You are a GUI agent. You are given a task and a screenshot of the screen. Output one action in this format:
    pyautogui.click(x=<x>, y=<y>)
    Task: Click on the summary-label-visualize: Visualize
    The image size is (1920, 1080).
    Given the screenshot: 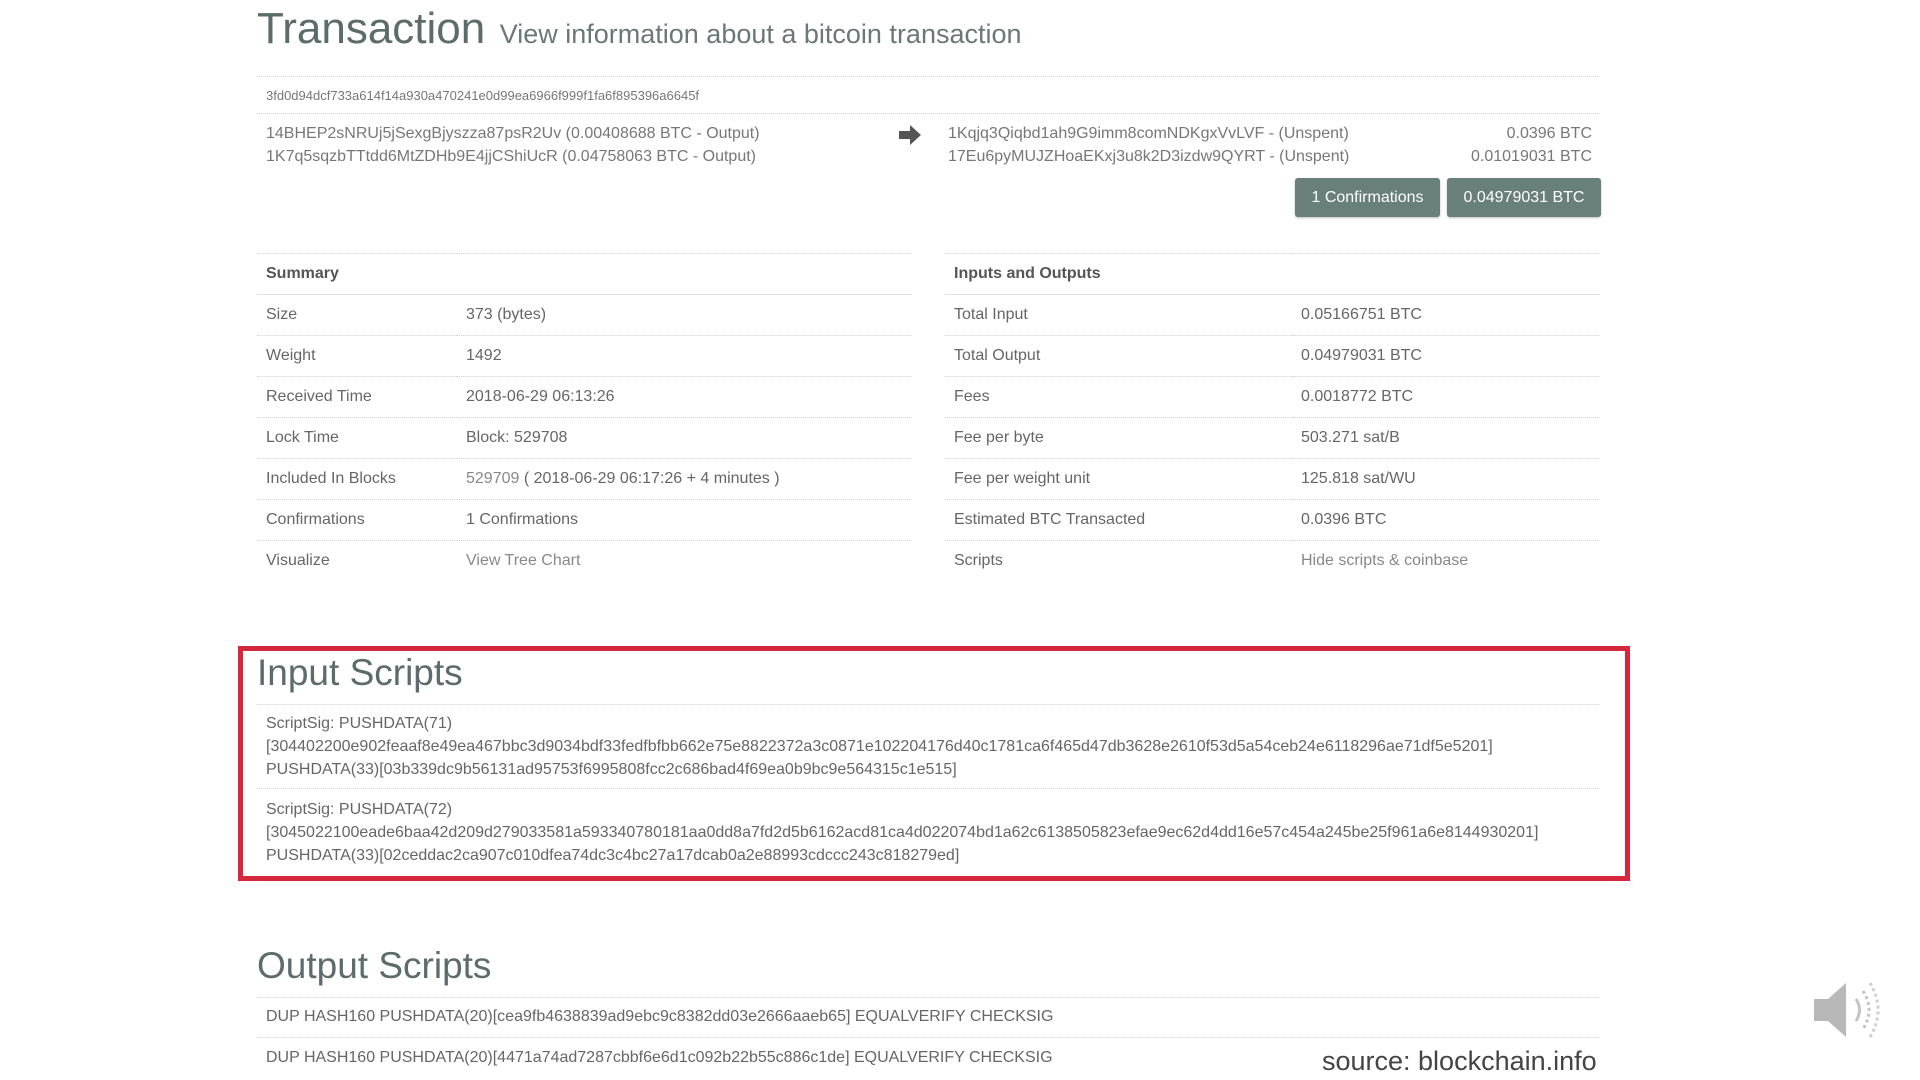 What is the action you would take?
    pyautogui.click(x=298, y=560)
    